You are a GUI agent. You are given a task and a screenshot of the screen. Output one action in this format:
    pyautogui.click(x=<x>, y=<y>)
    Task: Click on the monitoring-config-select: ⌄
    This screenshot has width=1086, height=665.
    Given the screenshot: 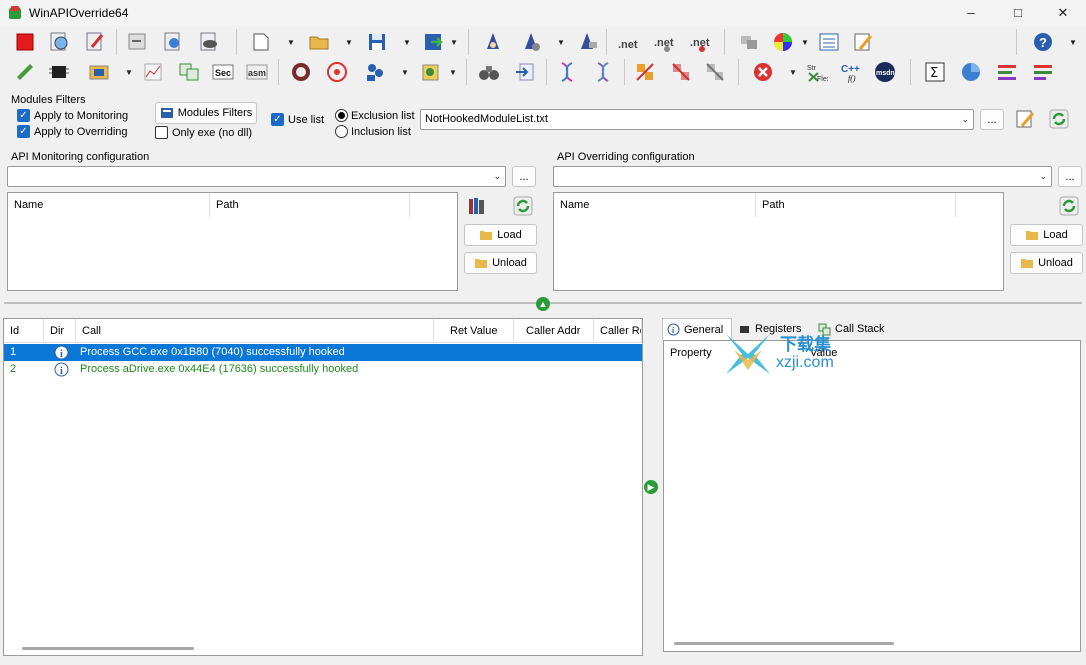 What is the action you would take?
    pyautogui.click(x=256, y=176)
    